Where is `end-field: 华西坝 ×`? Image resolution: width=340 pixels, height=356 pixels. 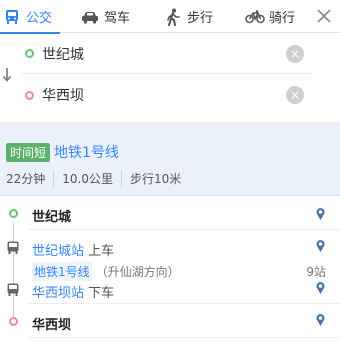 end-field: 华西坝 × is located at coordinates (167, 95).